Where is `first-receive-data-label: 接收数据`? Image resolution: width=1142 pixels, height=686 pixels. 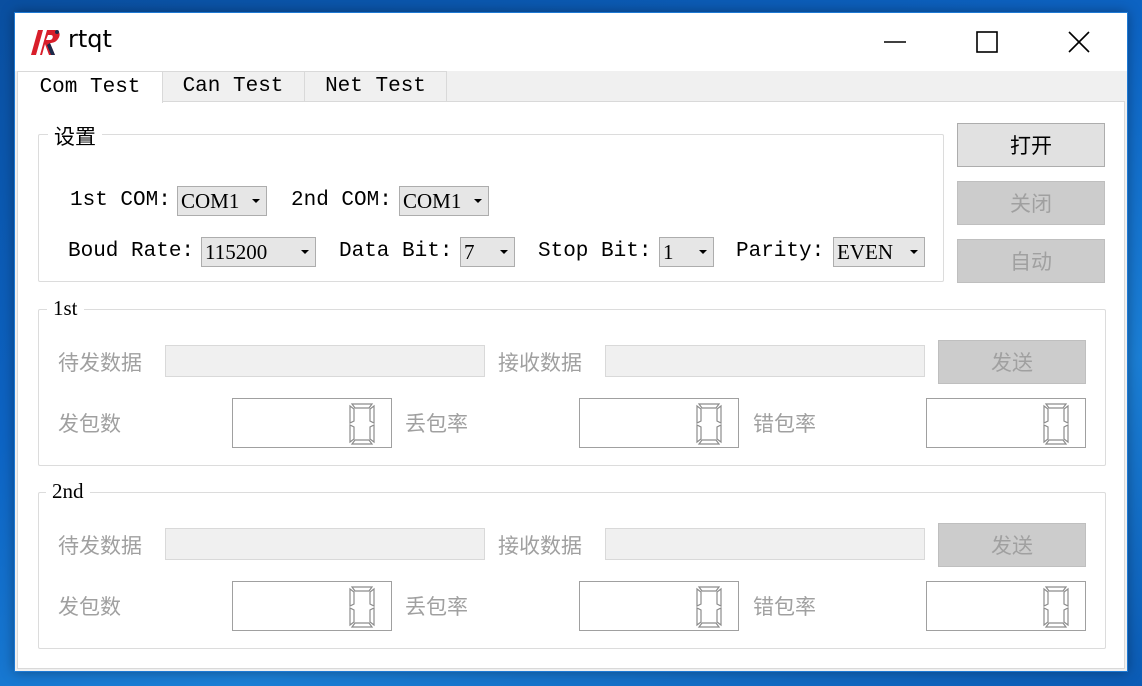
first-receive-data-label: 接收数据 is located at coordinates (540, 363).